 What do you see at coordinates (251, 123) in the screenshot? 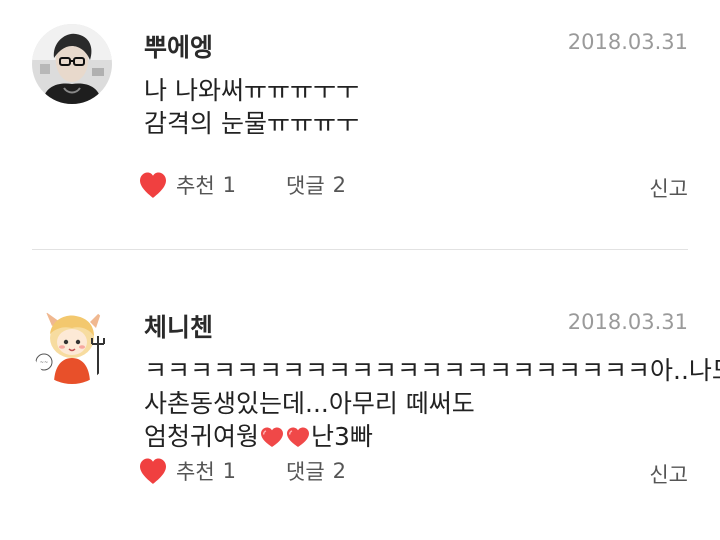
I see `comment-text-line: 감격의 눈물ㅠㅠㅠㅜ` at bounding box center [251, 123].